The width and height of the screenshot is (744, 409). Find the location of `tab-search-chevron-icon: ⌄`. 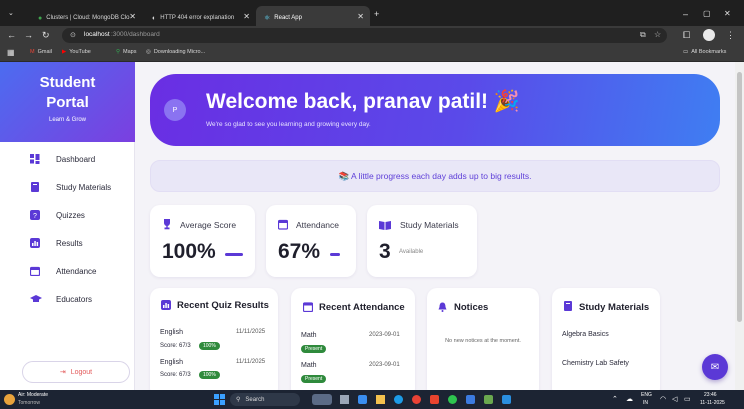

tab-search-chevron-icon: ⌄ is located at coordinates (11, 13).